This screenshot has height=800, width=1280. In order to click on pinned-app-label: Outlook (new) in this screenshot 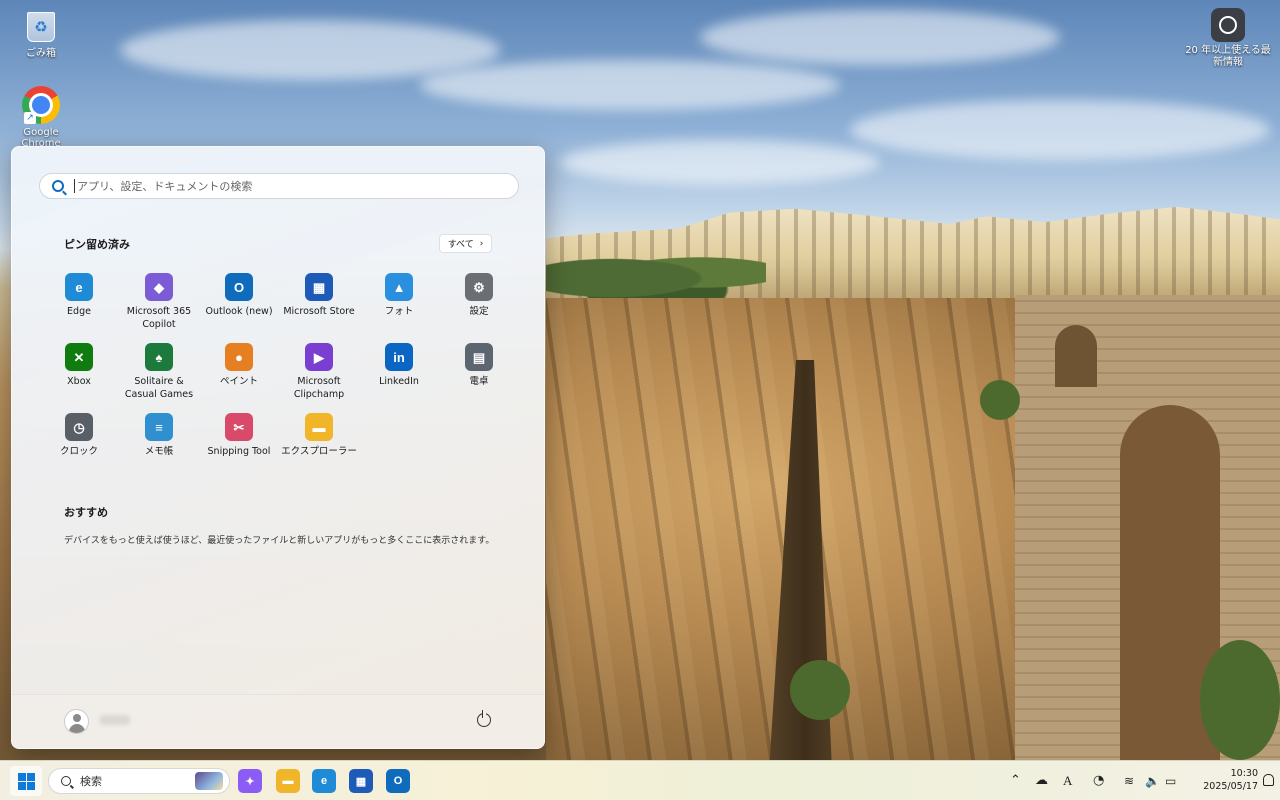, I will do `click(239, 311)`.